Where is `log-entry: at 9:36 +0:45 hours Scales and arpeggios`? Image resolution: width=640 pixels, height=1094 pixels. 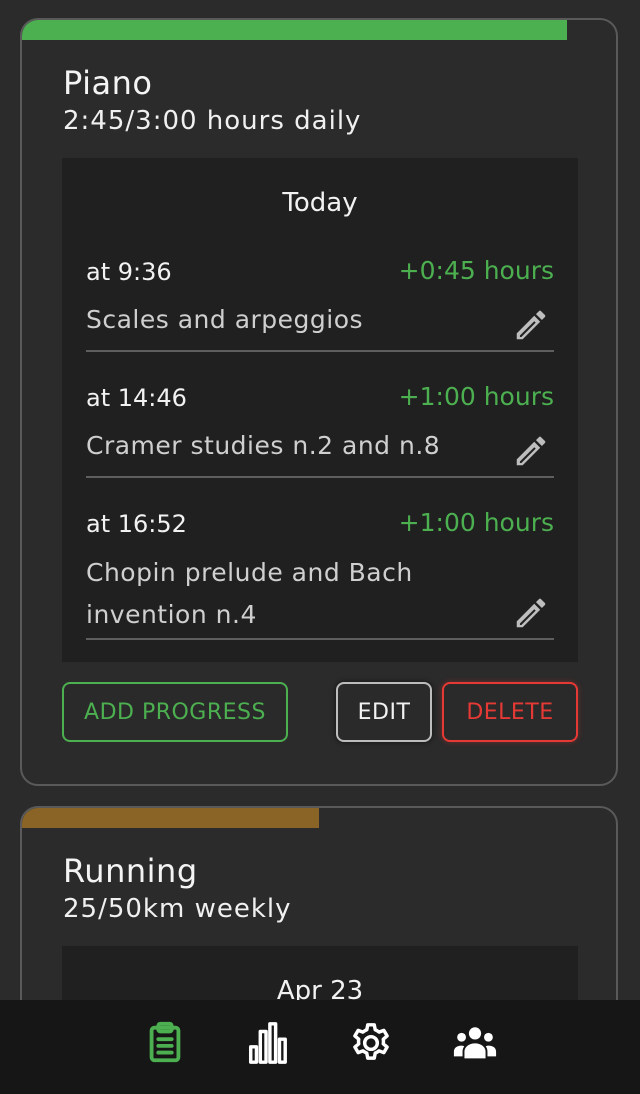 log-entry: at 9:36 +0:45 hours Scales and arpeggios is located at coordinates (320, 303).